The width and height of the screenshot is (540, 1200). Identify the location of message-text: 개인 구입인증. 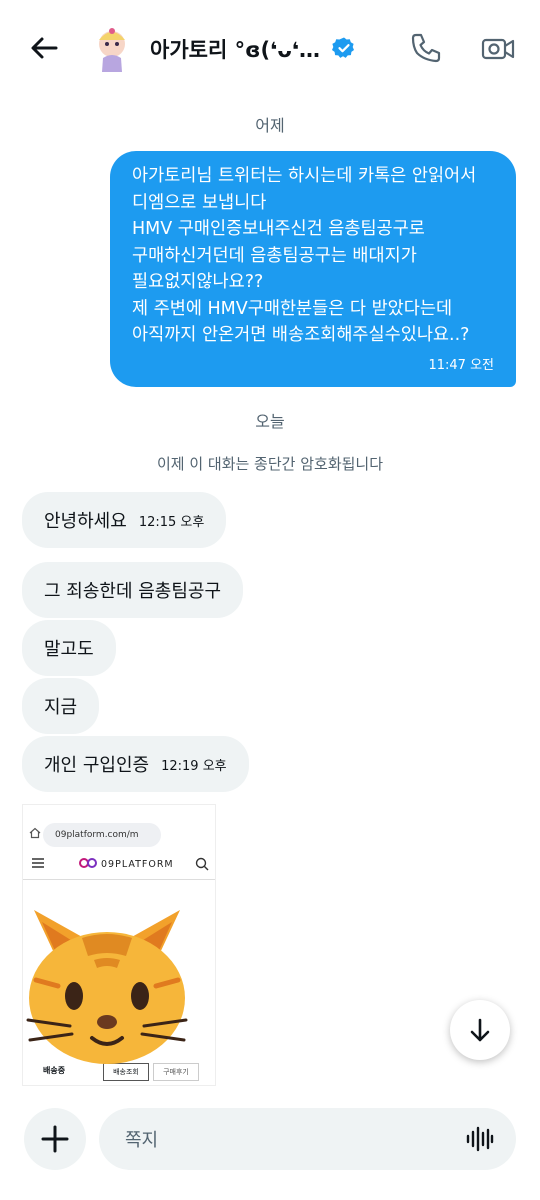
(97, 765).